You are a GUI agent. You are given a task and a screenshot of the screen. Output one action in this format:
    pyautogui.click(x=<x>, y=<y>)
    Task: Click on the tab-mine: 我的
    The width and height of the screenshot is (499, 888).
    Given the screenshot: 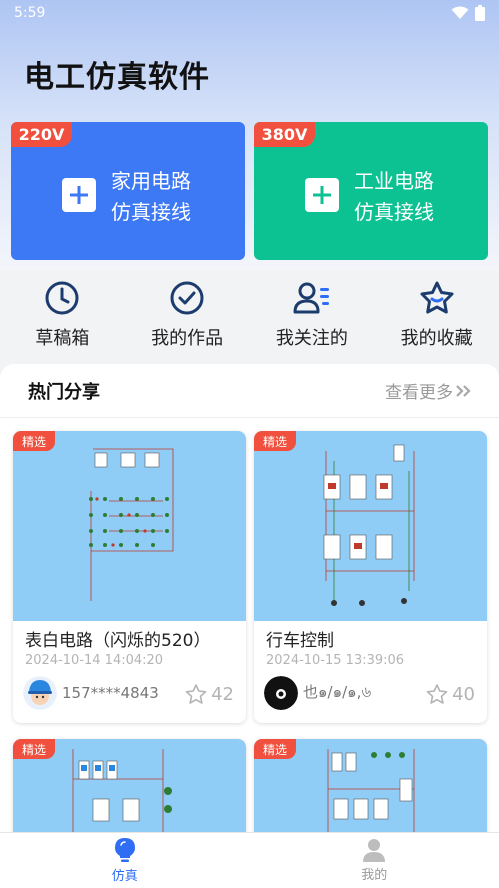 What is the action you would take?
    pyautogui.click(x=374, y=860)
    